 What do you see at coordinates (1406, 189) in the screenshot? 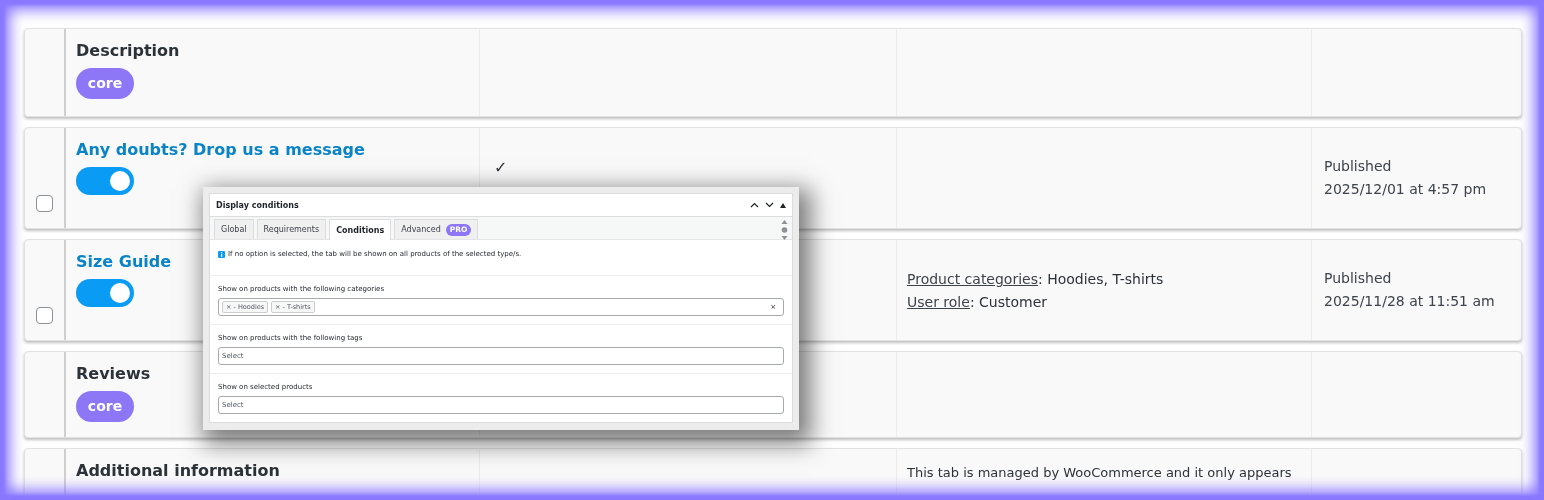
I see `date-text: 2025/12/01 at 4:57 pm` at bounding box center [1406, 189].